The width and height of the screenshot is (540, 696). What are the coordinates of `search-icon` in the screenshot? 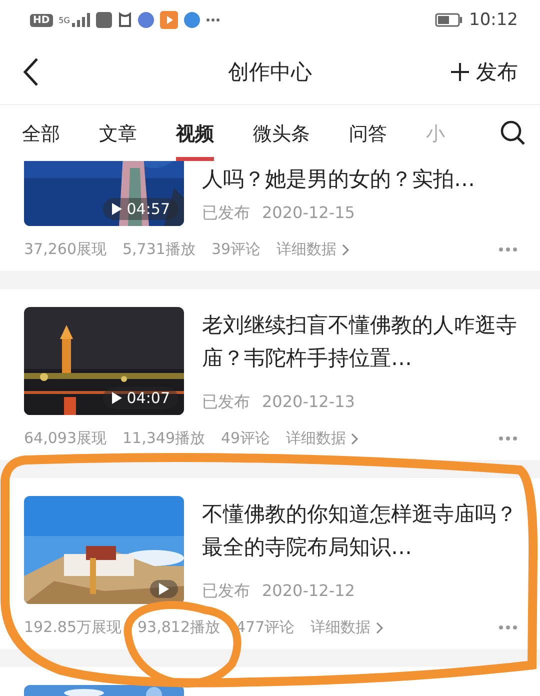 It's located at (513, 133).